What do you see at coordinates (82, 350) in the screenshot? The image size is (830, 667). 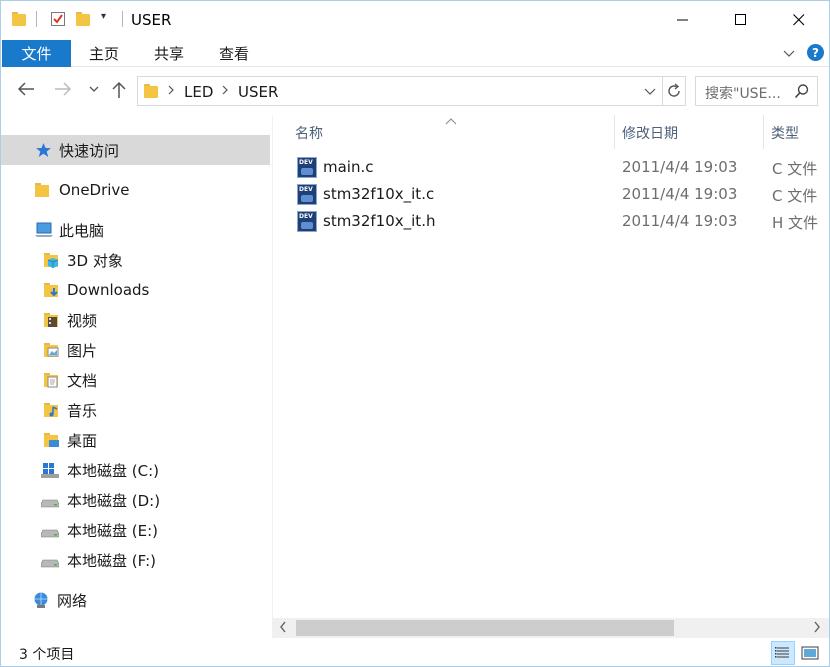 I see `nav-label: 图片` at bounding box center [82, 350].